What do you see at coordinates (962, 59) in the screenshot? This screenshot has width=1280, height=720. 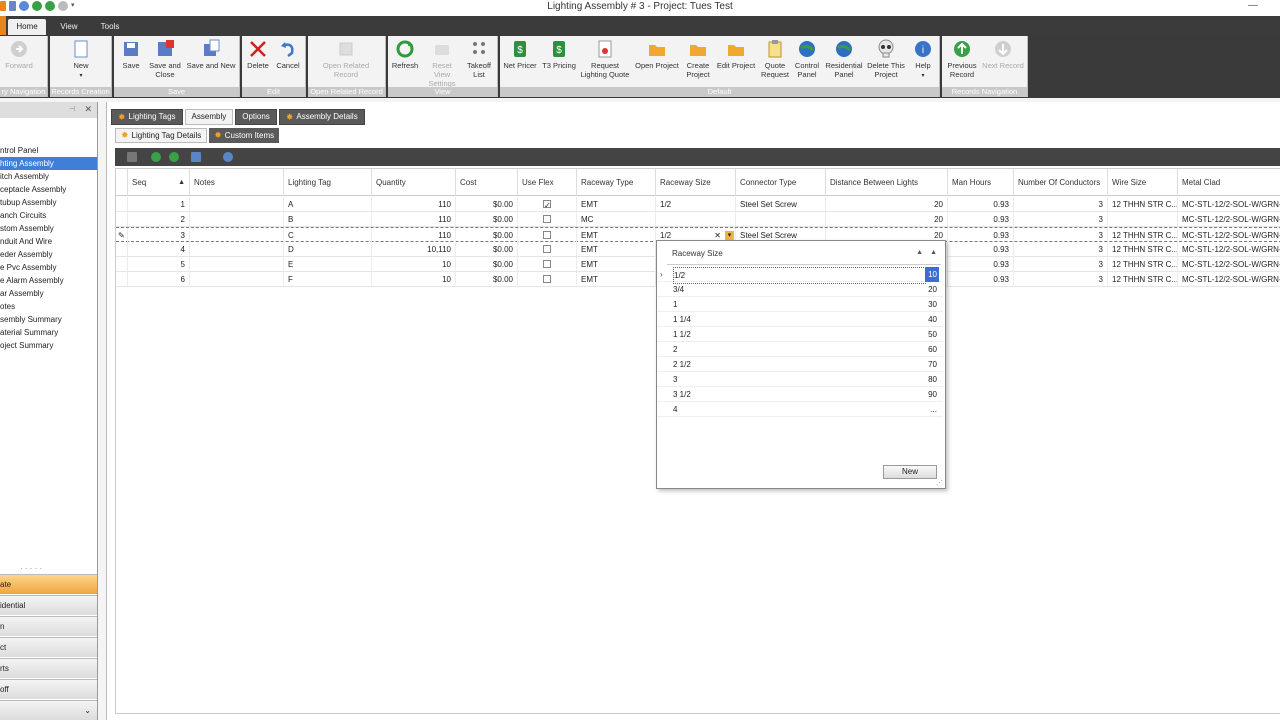 I see `previous-record-button: Previous Record` at bounding box center [962, 59].